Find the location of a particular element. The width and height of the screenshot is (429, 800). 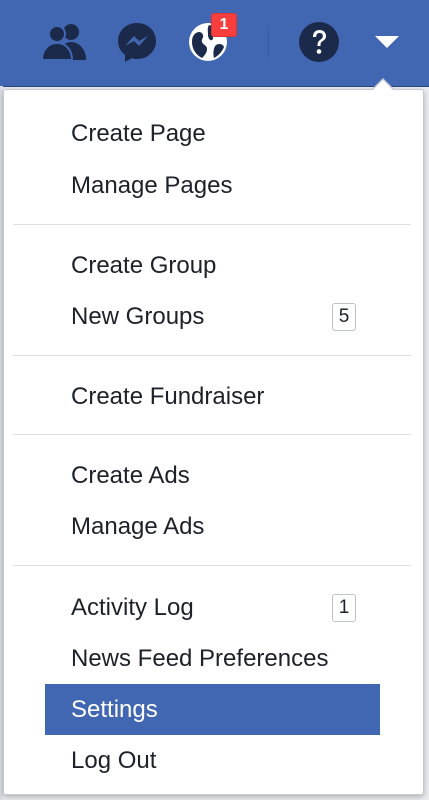

friend-requests-button is located at coordinates (65, 42).